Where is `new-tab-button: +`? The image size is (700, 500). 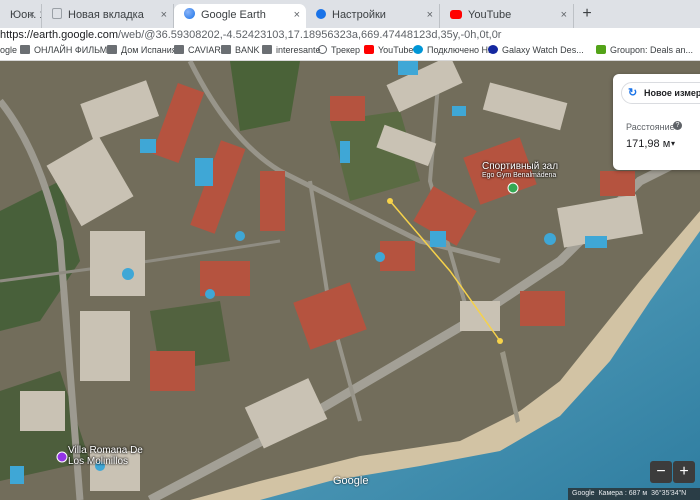
new-tab-button: + is located at coordinates (587, 15).